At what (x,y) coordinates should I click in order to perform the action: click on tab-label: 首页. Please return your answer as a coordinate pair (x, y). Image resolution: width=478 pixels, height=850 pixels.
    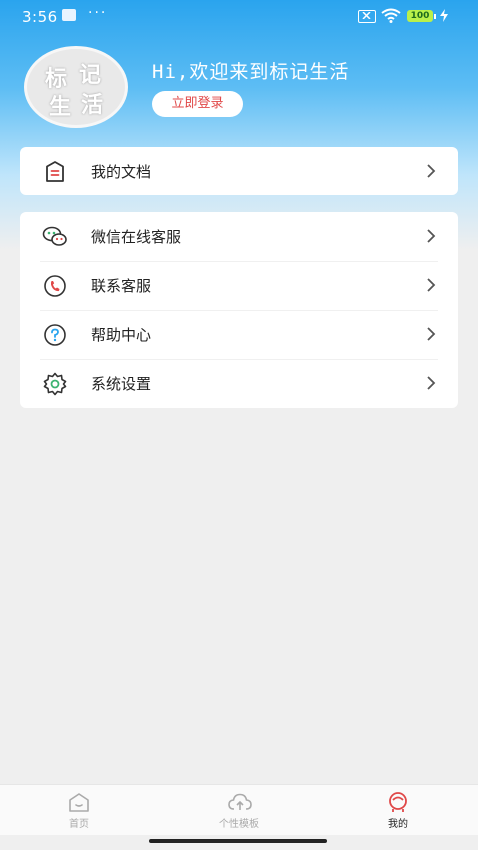
    Looking at the image, I should click on (79, 824).